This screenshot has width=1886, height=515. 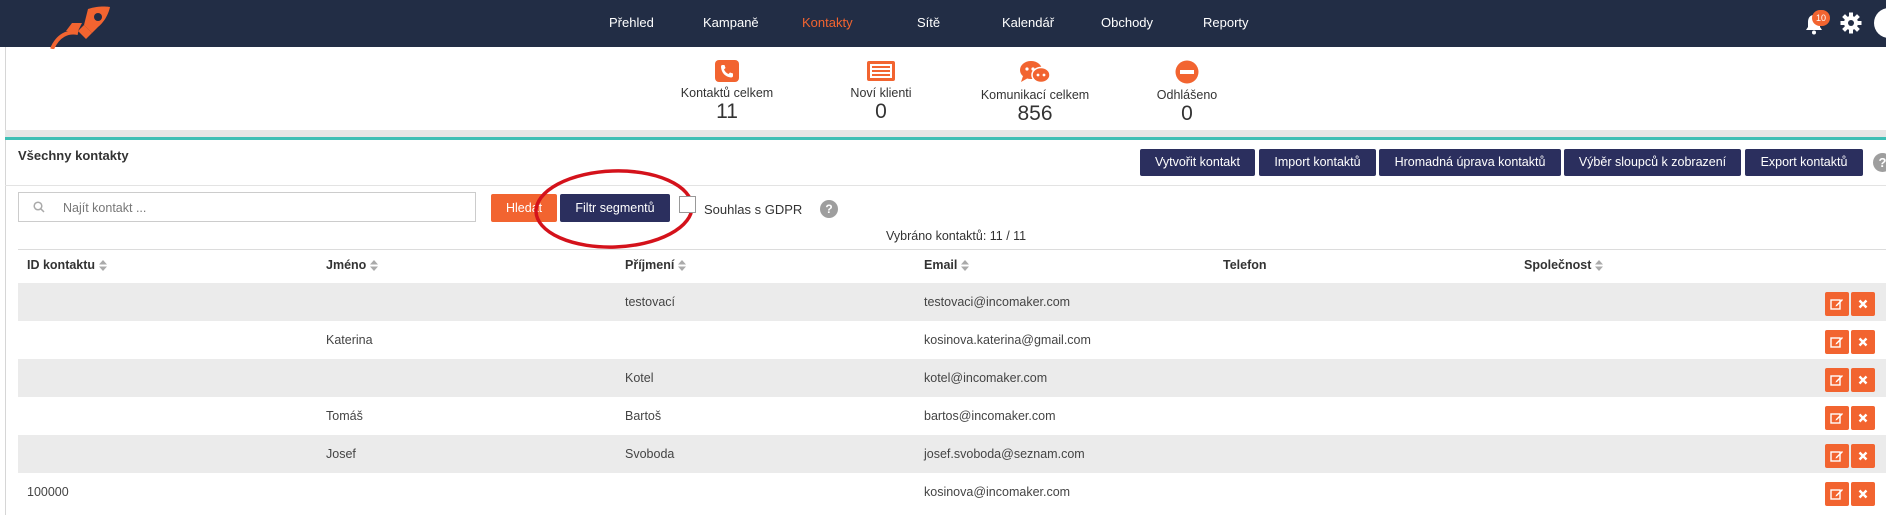 I want to click on cell-email: kosinova.katerina@gmail.com, so click(x=1007, y=340).